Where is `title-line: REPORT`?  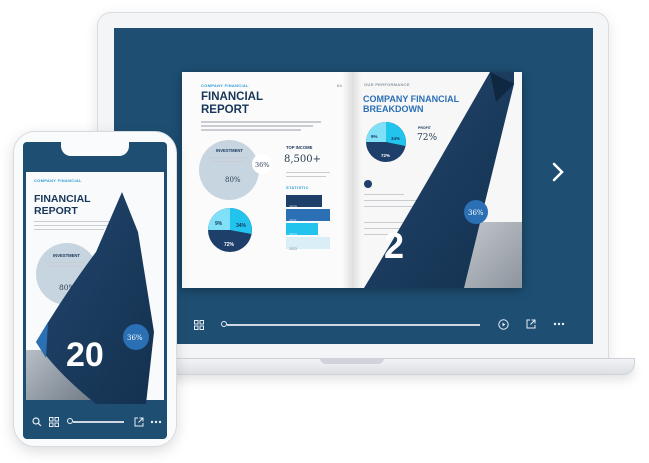 title-line: REPORT is located at coordinates (225, 110).